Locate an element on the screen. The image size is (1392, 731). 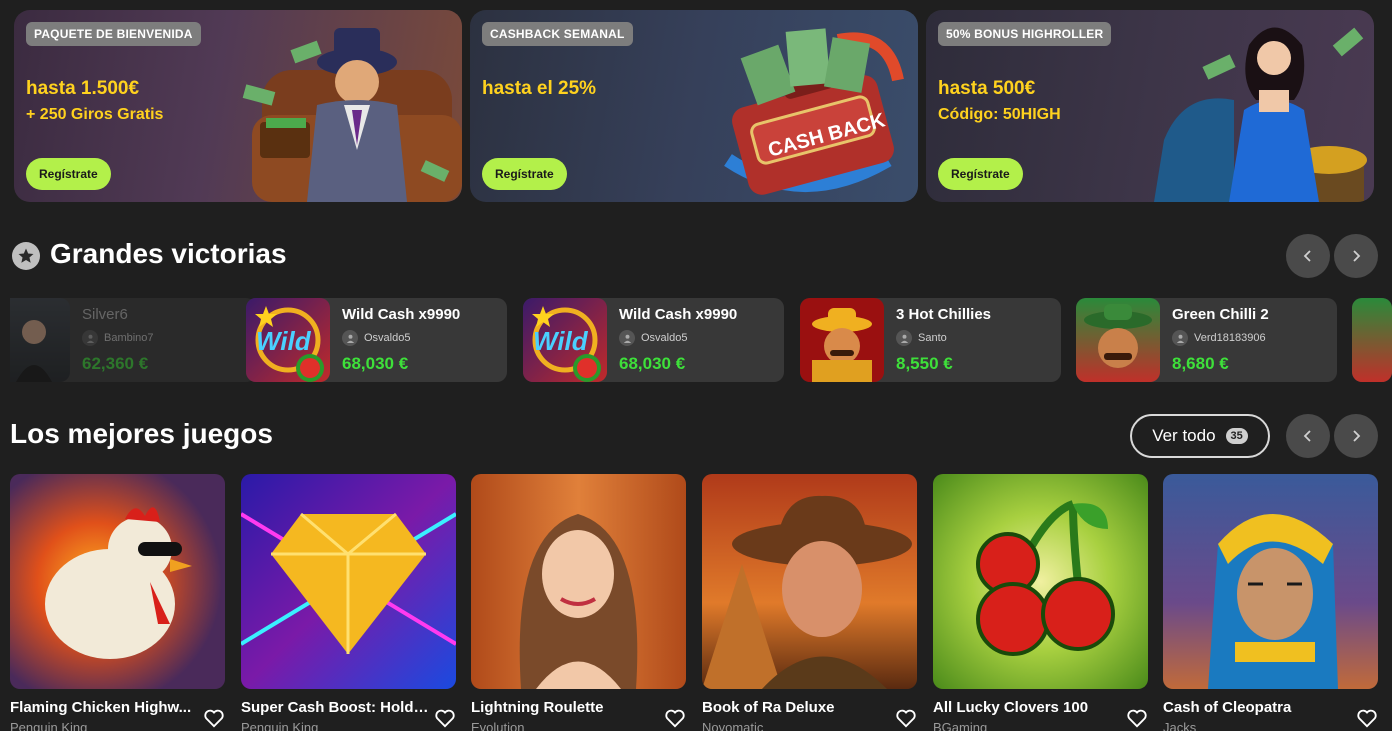
game-card: Lightning Roulette Evolution is located at coordinates (578, 602).